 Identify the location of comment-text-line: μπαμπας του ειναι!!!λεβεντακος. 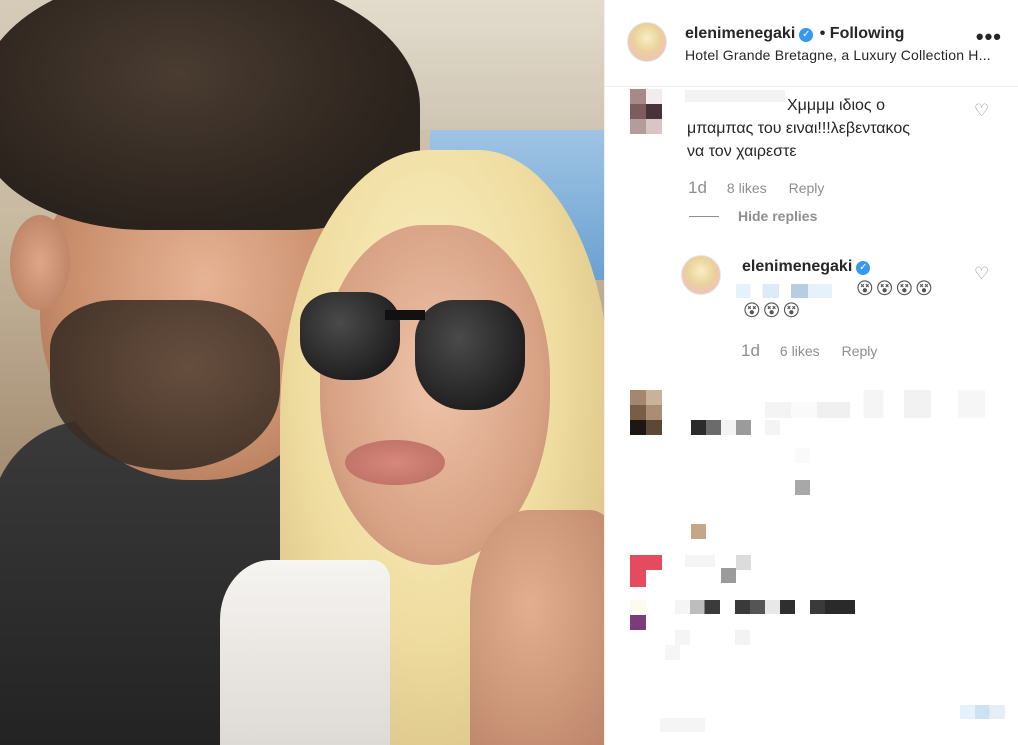
(798, 128).